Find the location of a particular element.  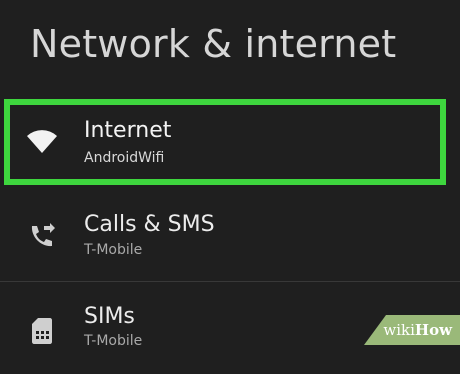

wifi-icon is located at coordinates (42, 141).